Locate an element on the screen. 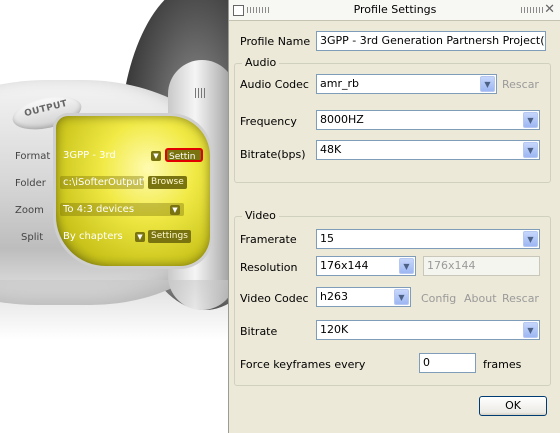  player-base-shadow is located at coordinates (115, 310).